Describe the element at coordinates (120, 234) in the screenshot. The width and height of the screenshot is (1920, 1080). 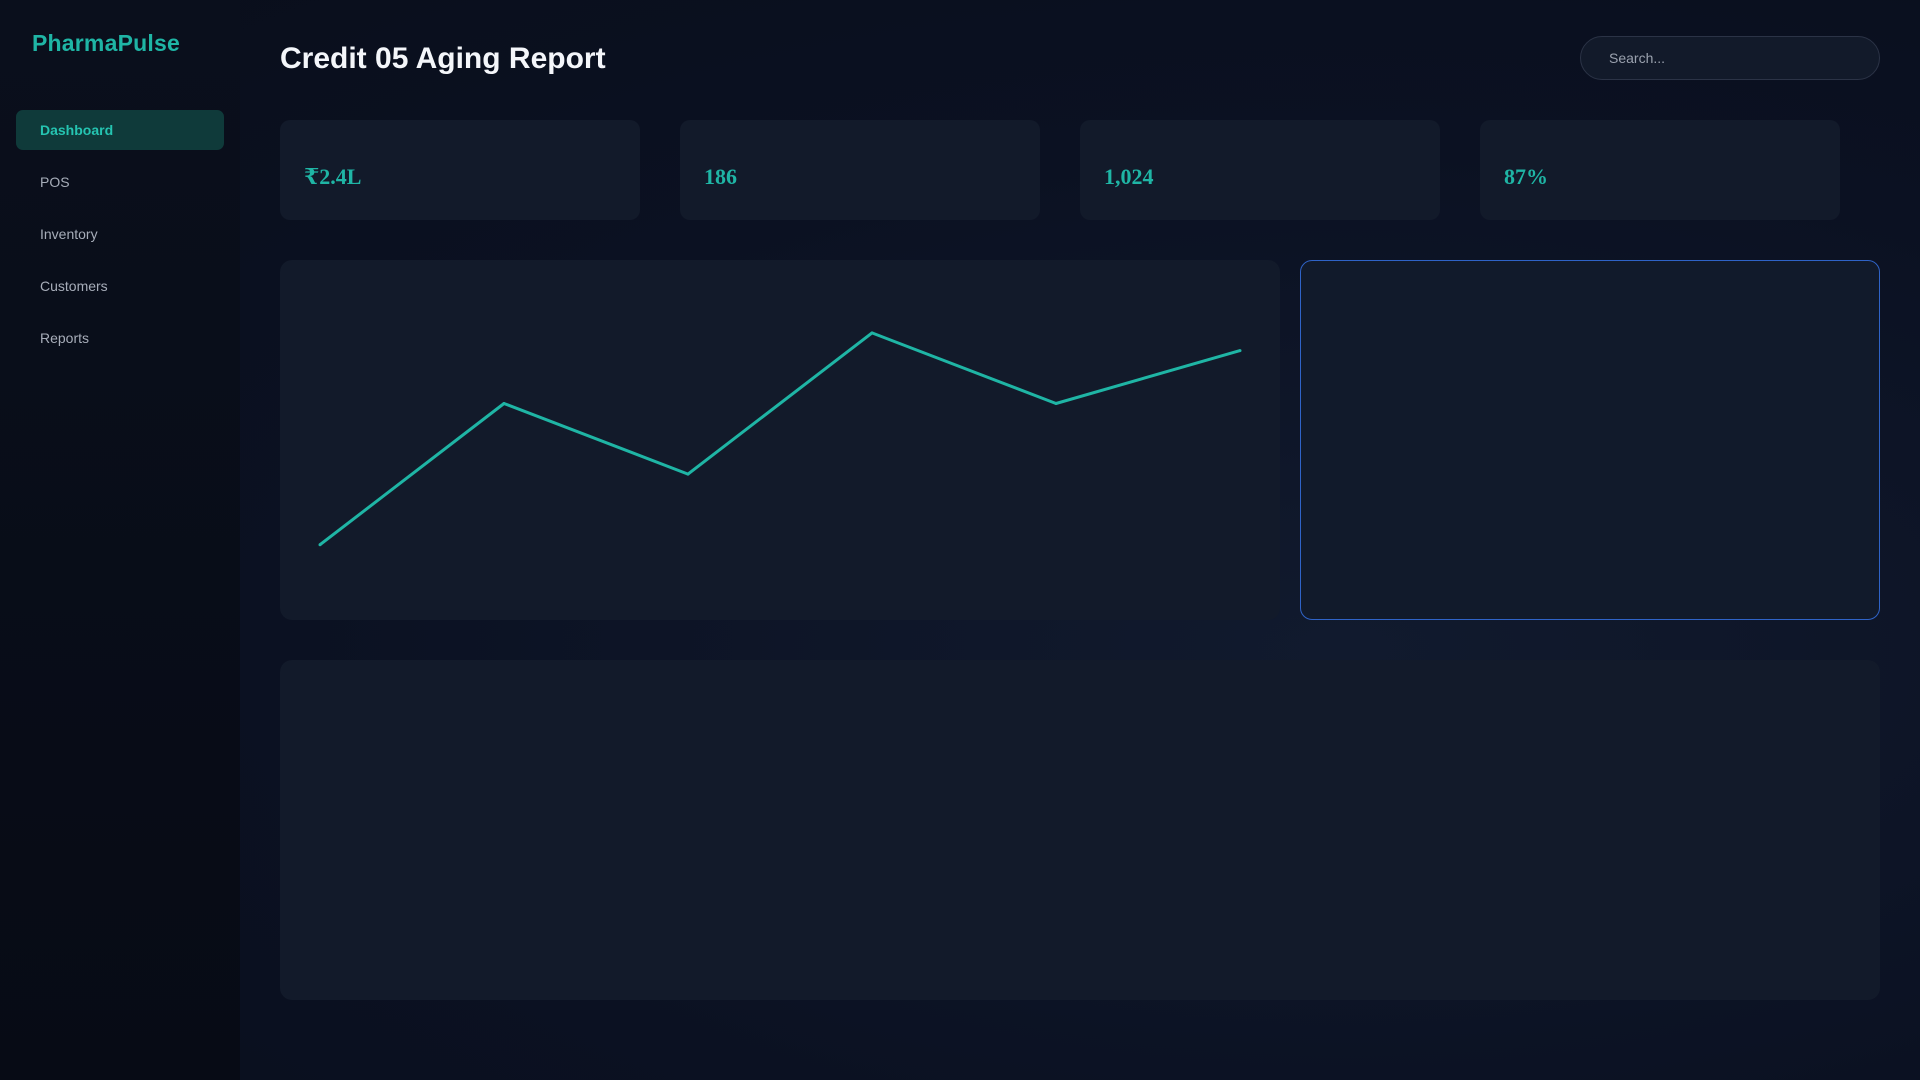
I see `sidebar-item-inventory: Inventory` at that location.